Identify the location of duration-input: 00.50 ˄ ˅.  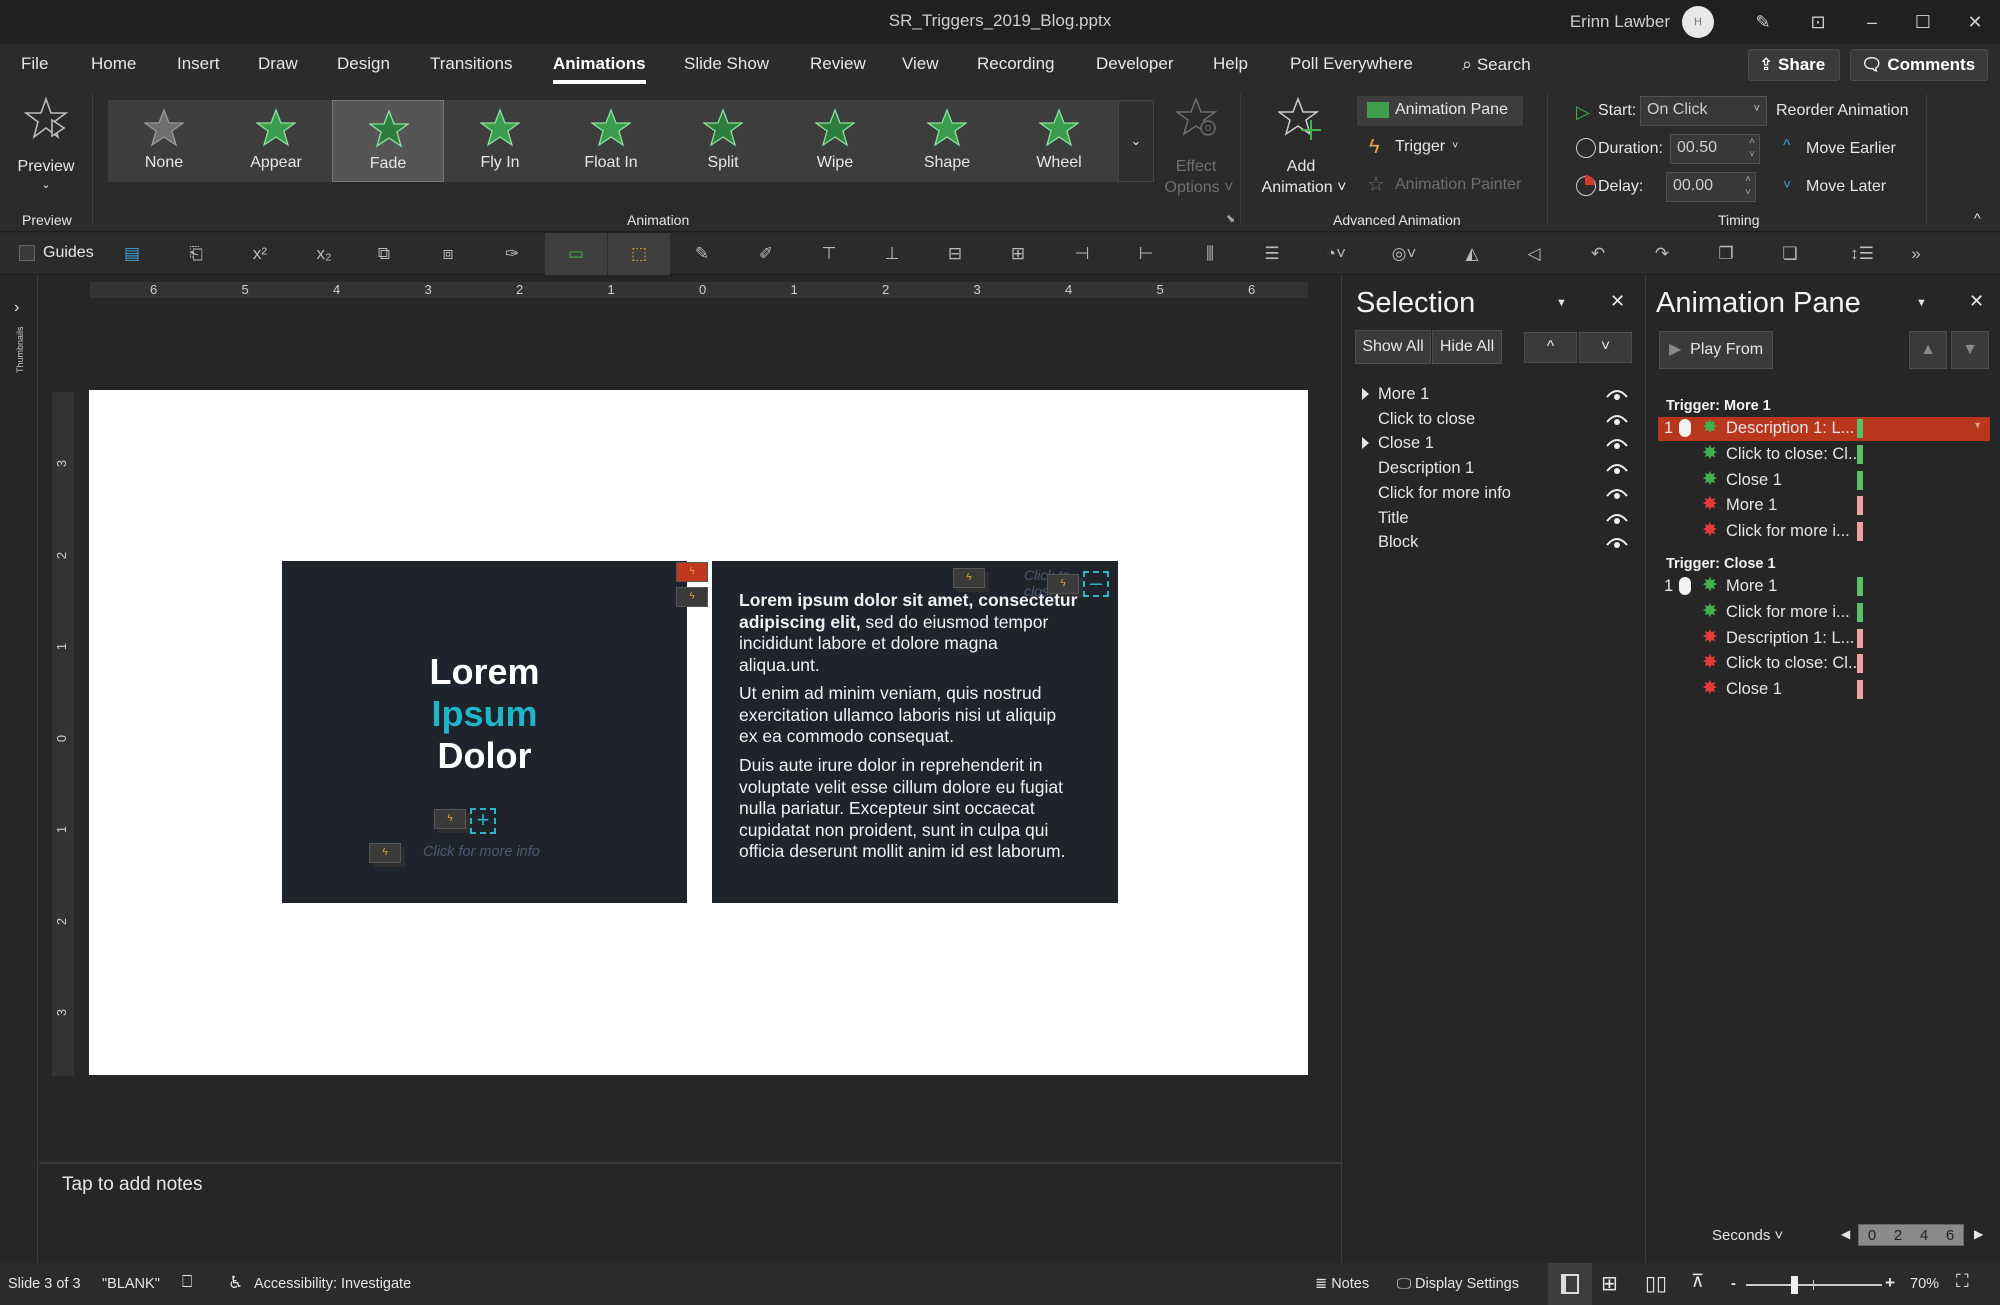
(1715, 149).